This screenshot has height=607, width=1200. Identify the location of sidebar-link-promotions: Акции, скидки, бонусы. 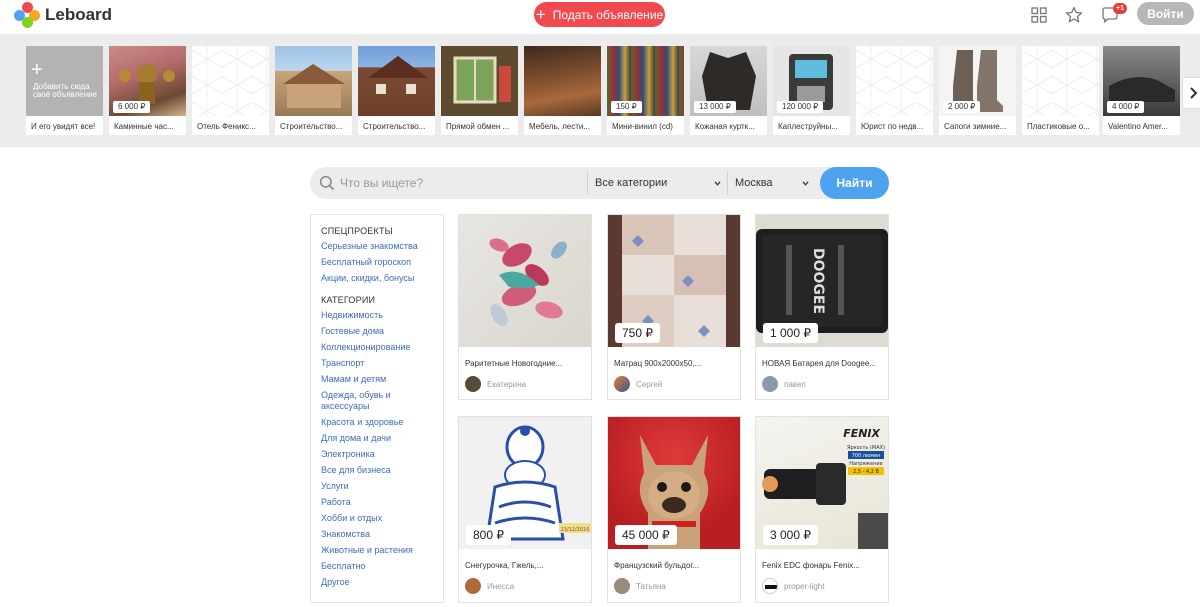
(380, 278).